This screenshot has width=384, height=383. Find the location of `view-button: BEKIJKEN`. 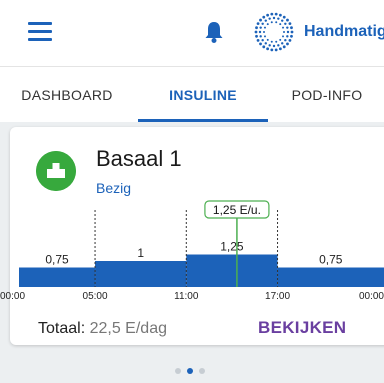

view-button: BEKIJKEN is located at coordinates (302, 328).